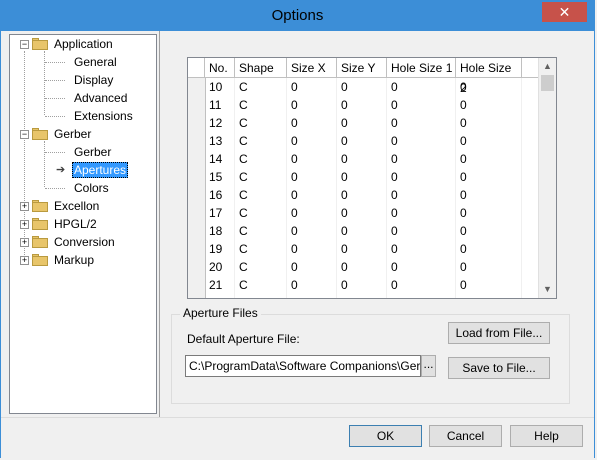  I want to click on tree-item-conversion: Conversion, so click(84, 242).